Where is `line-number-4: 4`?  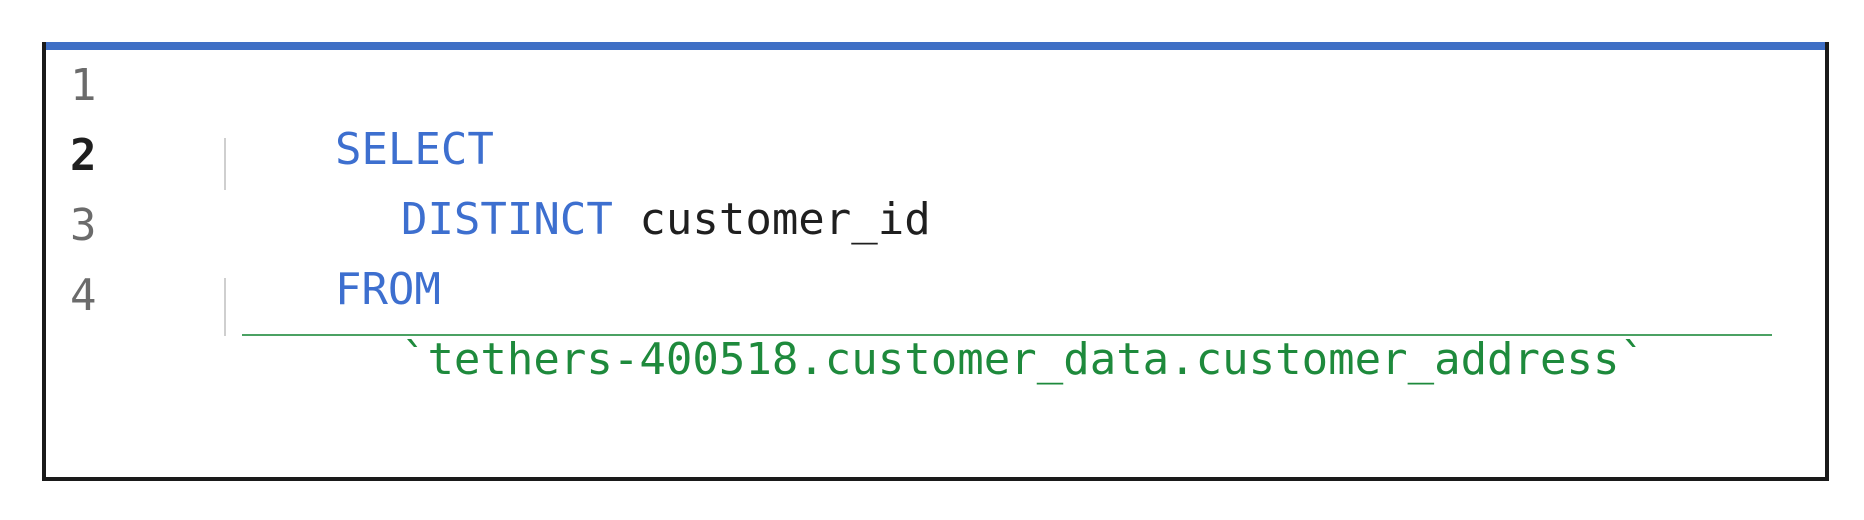 line-number-4: 4 is located at coordinates (83, 295).